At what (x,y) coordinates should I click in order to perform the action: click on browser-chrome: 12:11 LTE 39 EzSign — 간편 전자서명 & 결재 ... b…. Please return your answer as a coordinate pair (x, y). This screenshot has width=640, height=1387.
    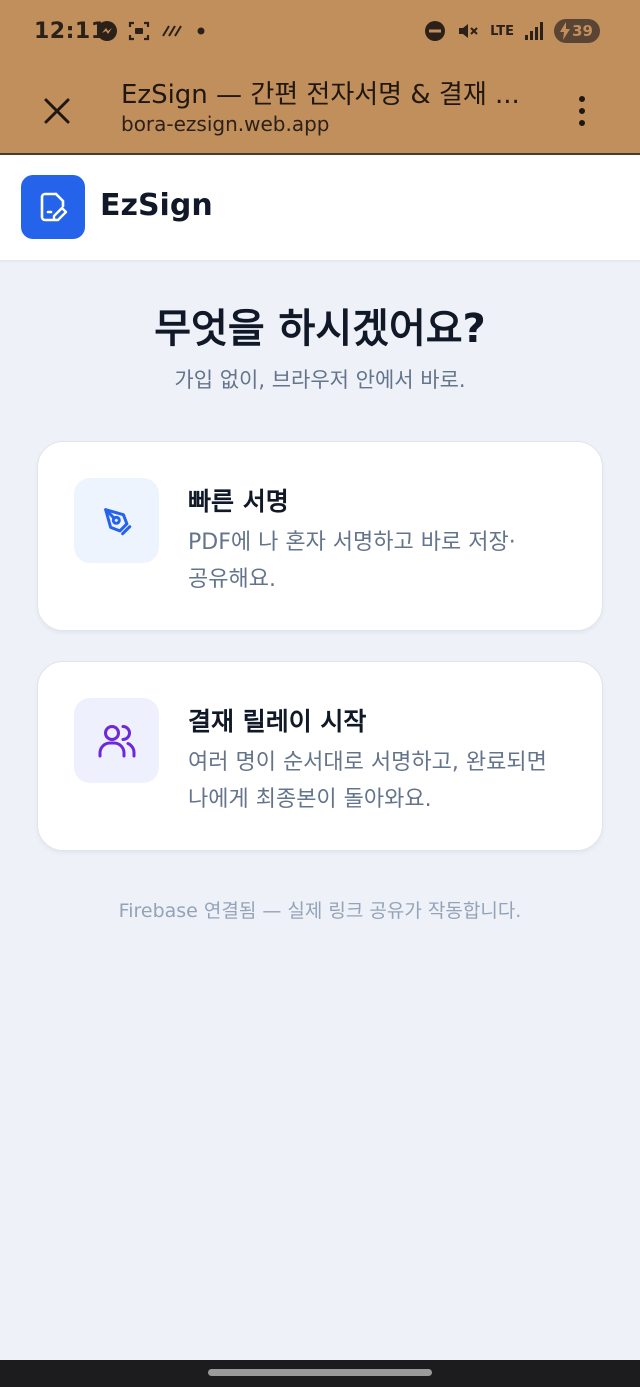
    Looking at the image, I should click on (320, 77).